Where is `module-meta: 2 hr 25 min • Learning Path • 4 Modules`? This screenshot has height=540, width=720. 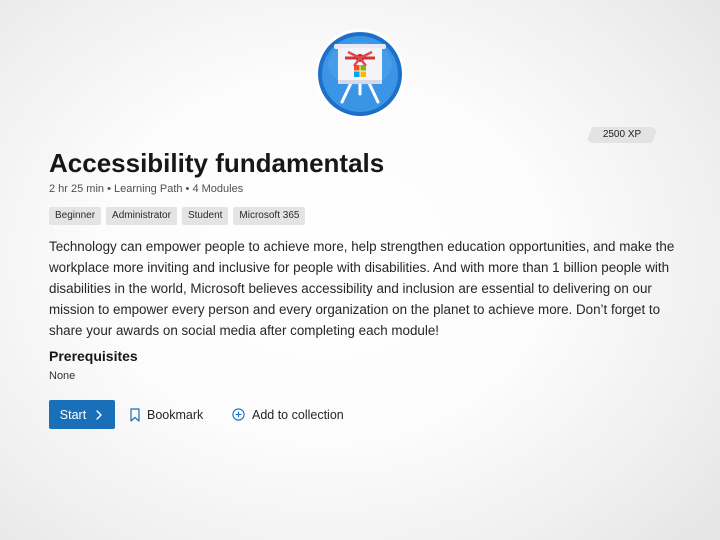
module-meta: 2 hr 25 min • Learning Path • 4 Modules is located at coordinates (146, 189).